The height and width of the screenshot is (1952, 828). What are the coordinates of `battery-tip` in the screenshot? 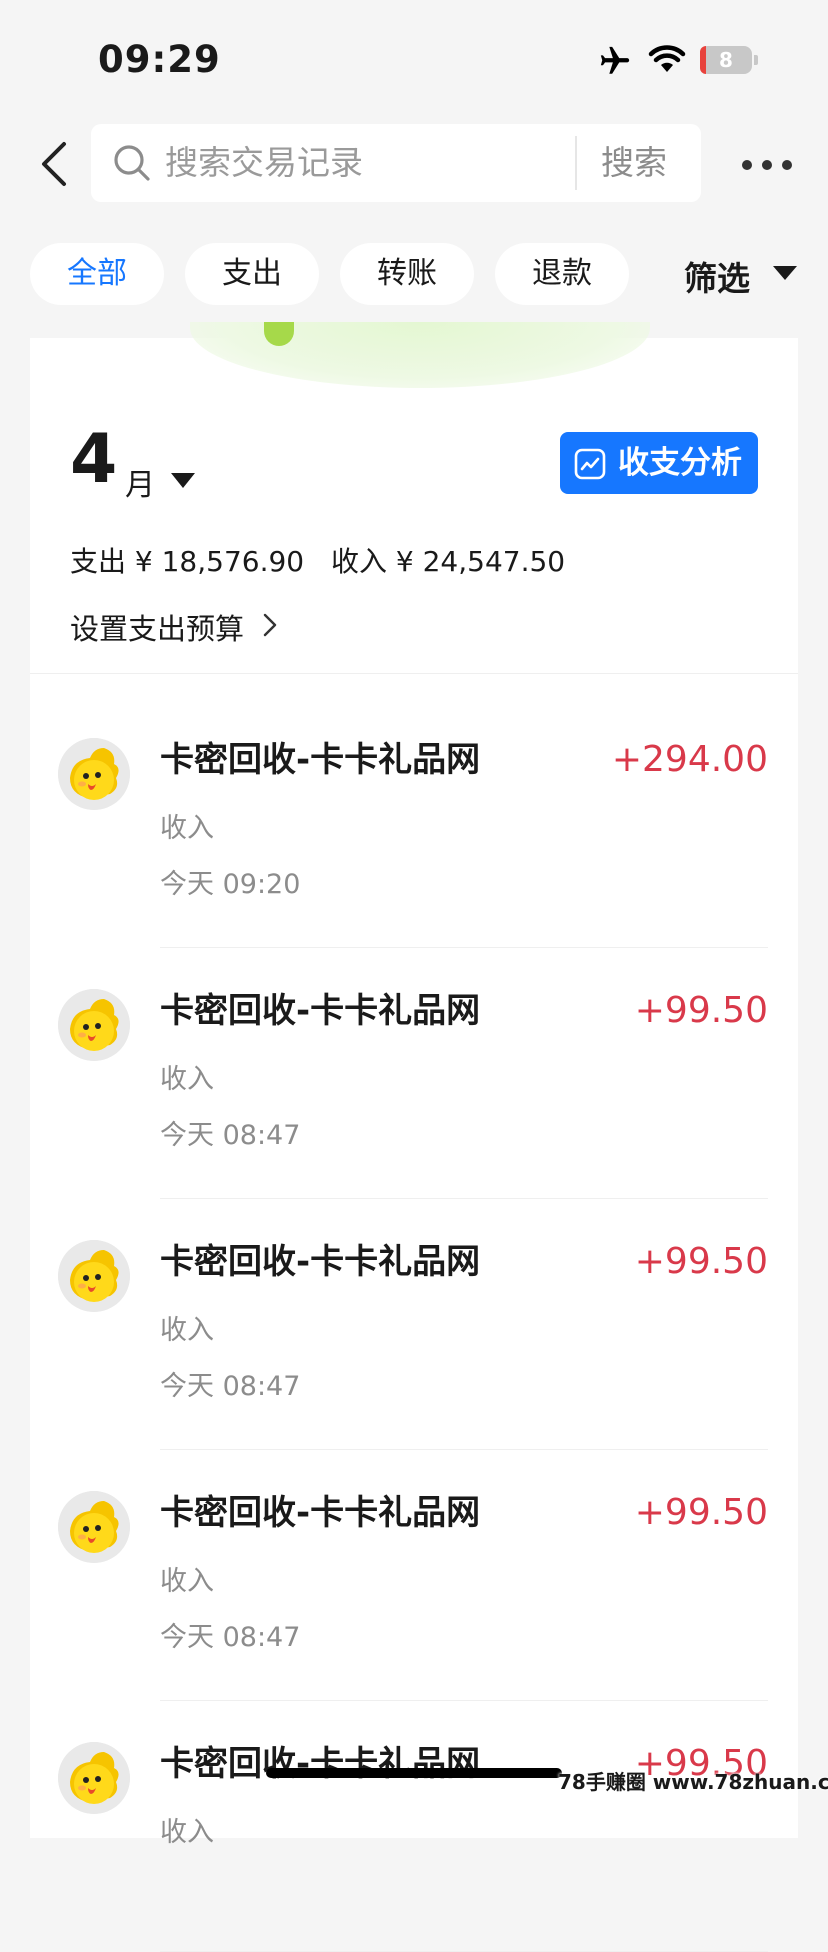 It's located at (756, 60).